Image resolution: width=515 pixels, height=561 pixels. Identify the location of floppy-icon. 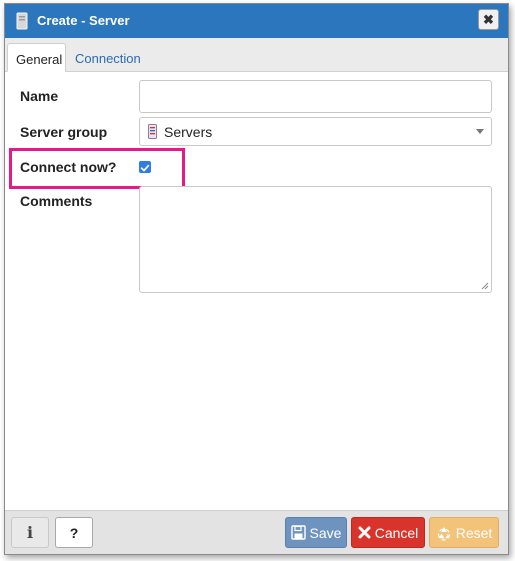
(298, 532).